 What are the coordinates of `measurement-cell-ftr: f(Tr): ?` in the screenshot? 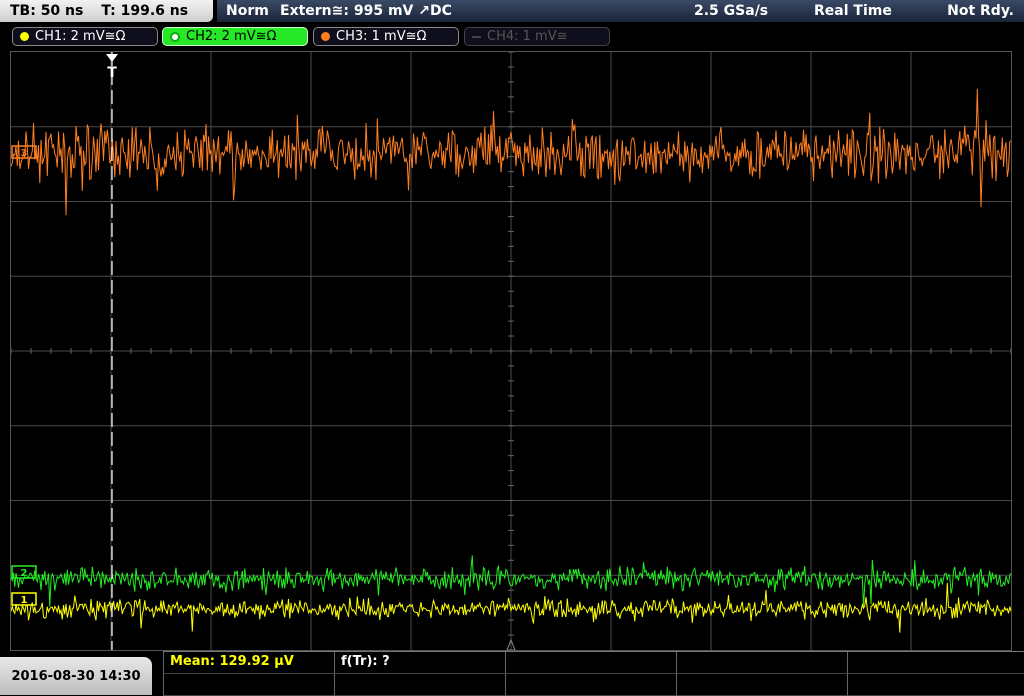 It's located at (419, 663).